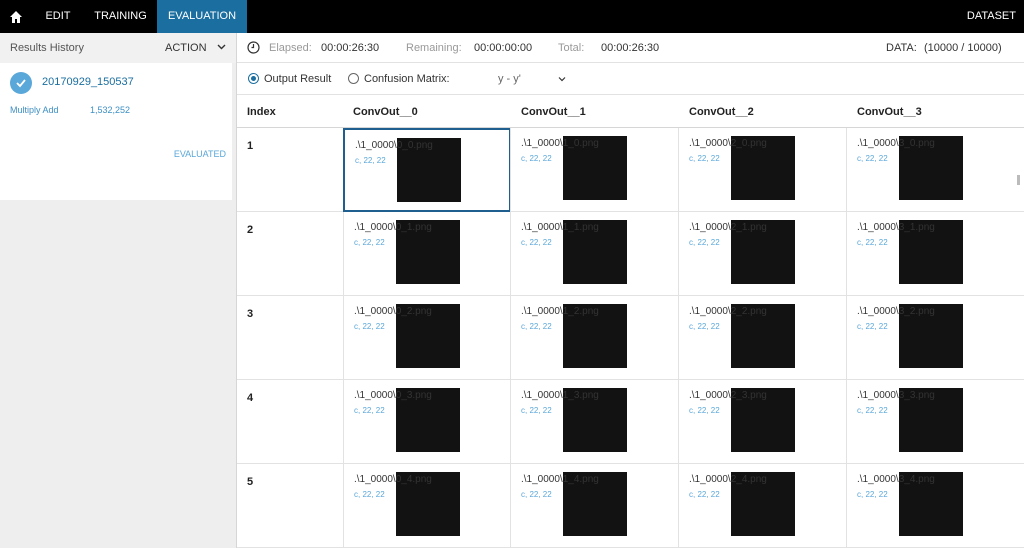 The height and width of the screenshot is (548, 1024). What do you see at coordinates (1018, 180) in the screenshot?
I see `vertical-scrollbar` at bounding box center [1018, 180].